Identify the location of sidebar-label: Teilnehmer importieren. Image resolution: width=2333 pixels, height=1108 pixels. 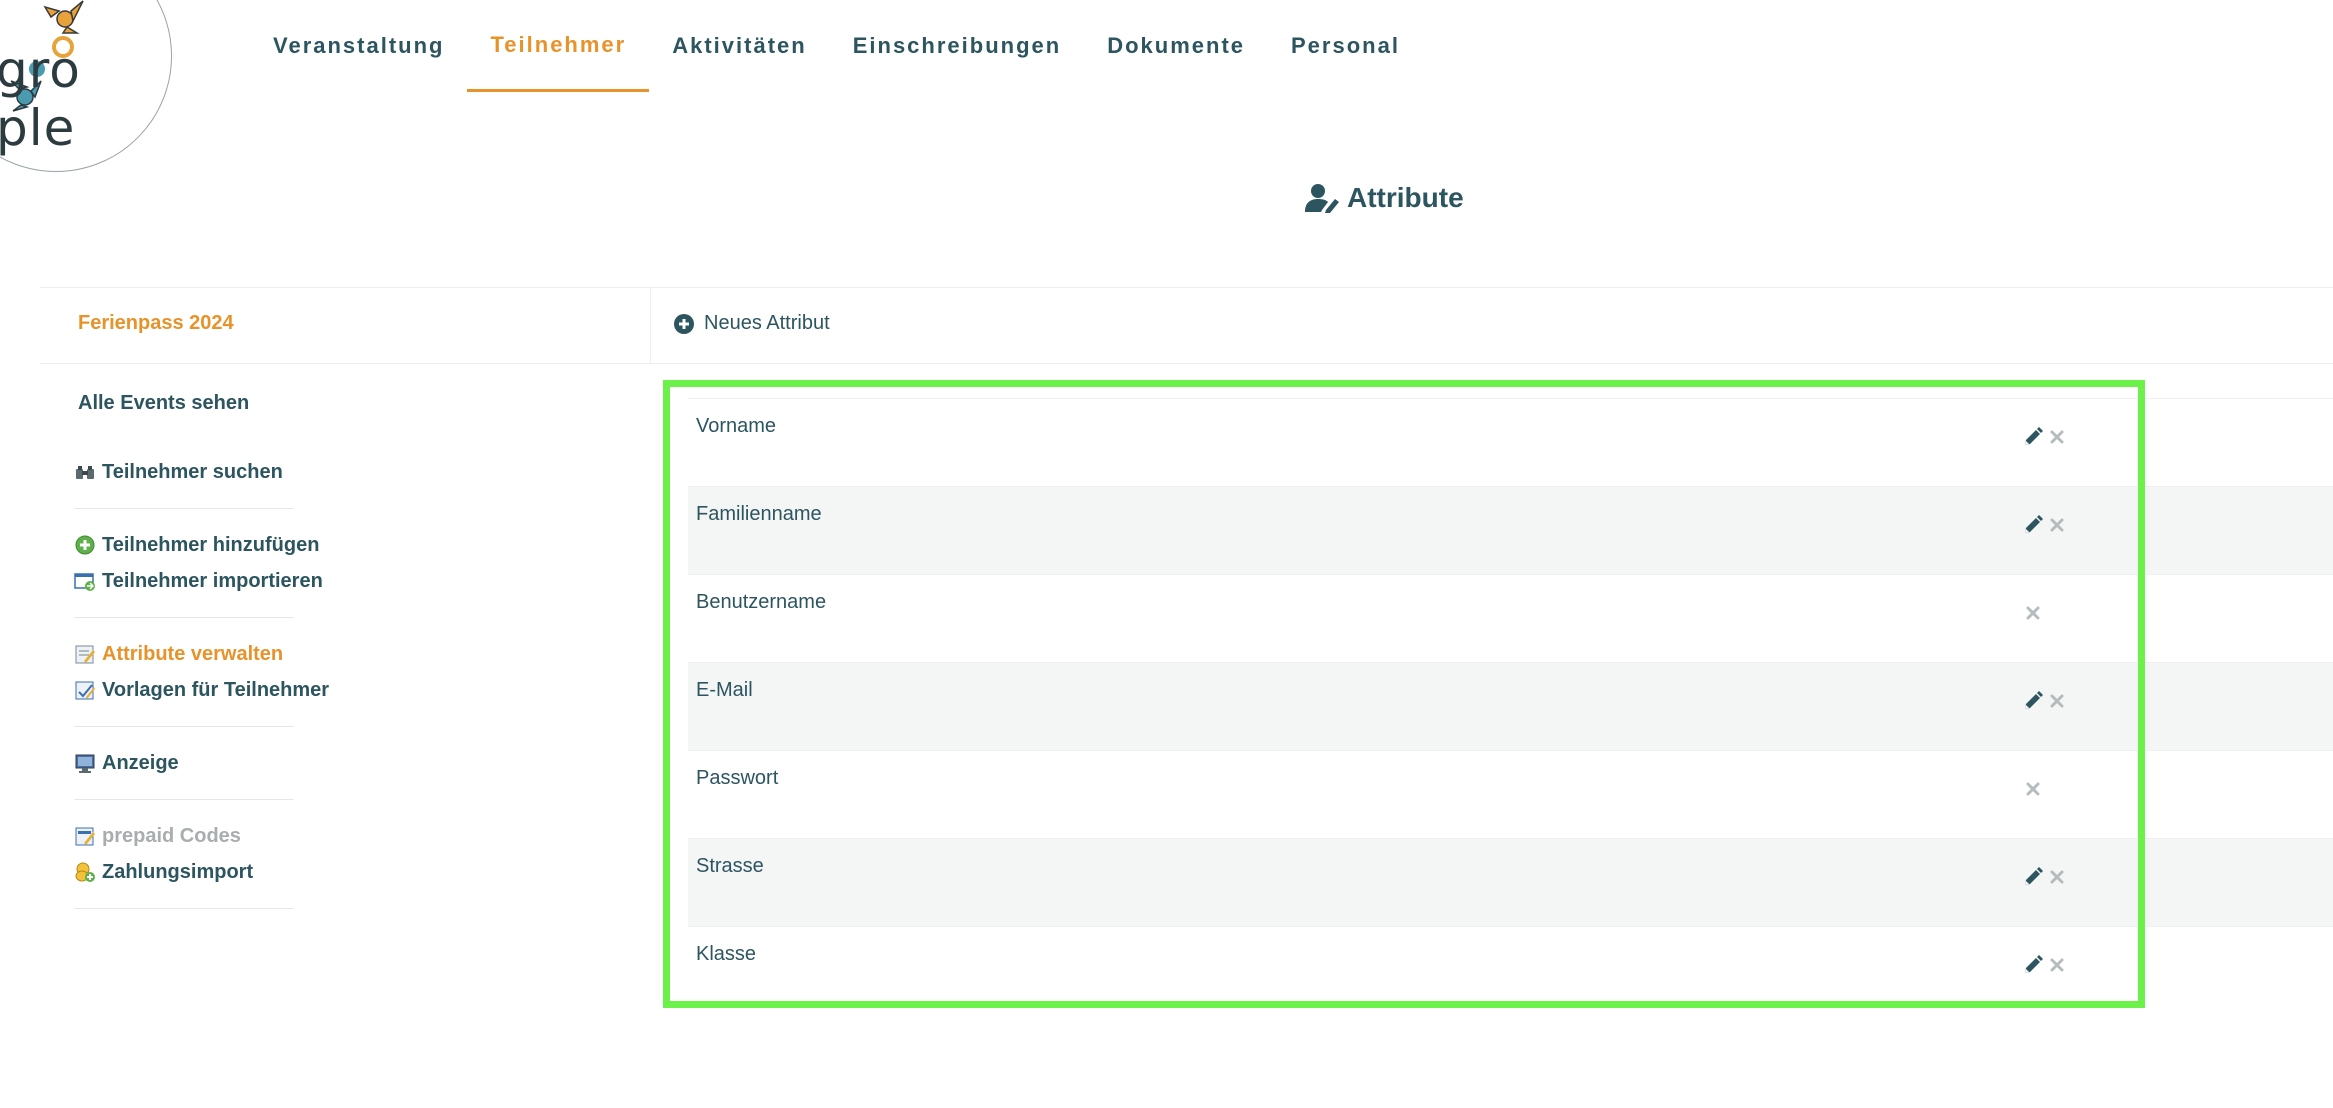
(212, 580).